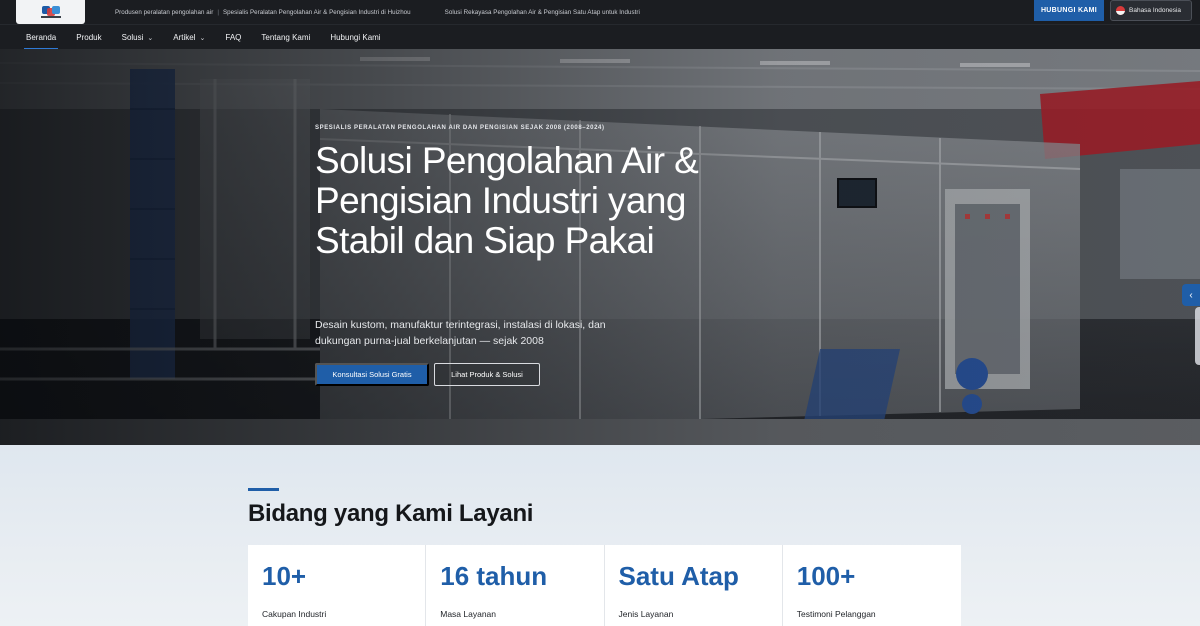  Describe the element at coordinates (132, 37) in the screenshot. I see `nav-label: Solusi` at that location.